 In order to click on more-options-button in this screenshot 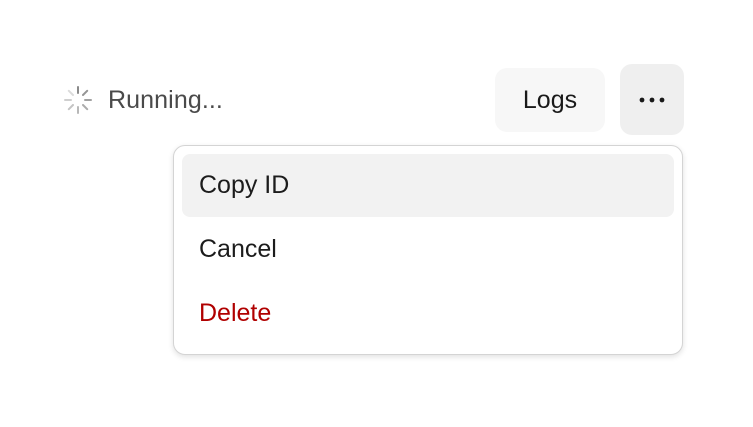, I will do `click(652, 99)`.